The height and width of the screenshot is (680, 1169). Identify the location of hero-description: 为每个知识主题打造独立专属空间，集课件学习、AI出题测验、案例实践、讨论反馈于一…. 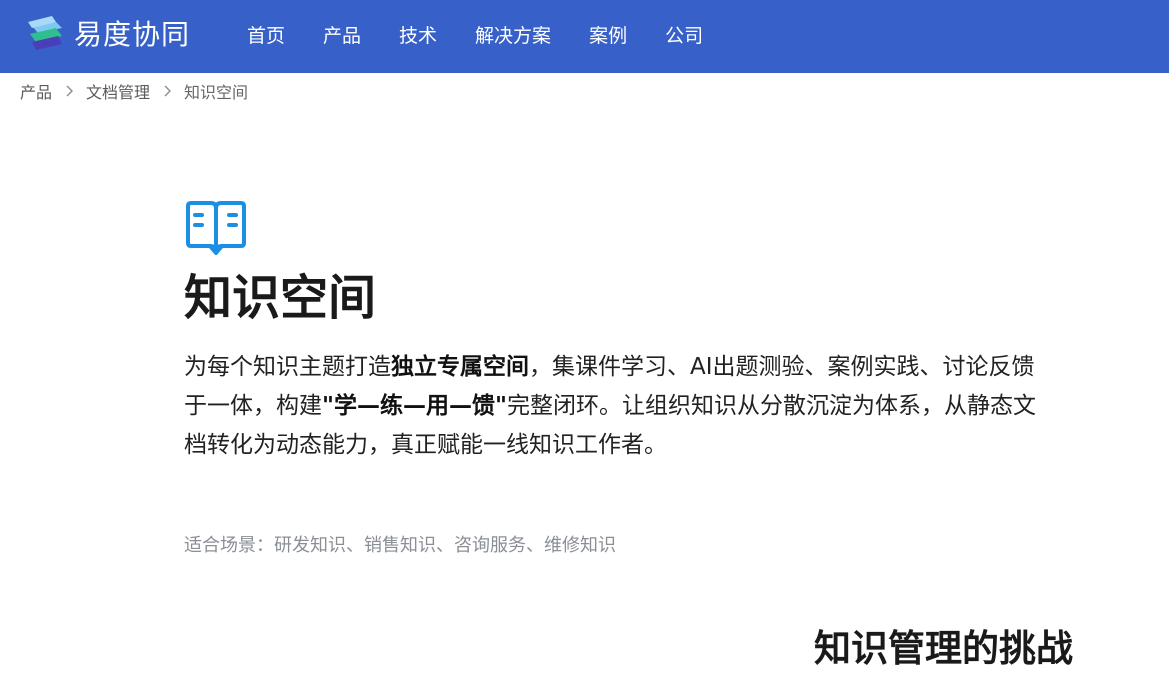
(614, 406).